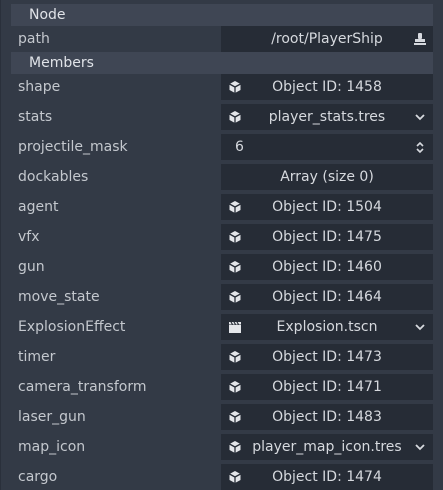 The height and width of the screenshot is (490, 443). I want to click on resource-picker: Explosion.tscn, so click(327, 327).